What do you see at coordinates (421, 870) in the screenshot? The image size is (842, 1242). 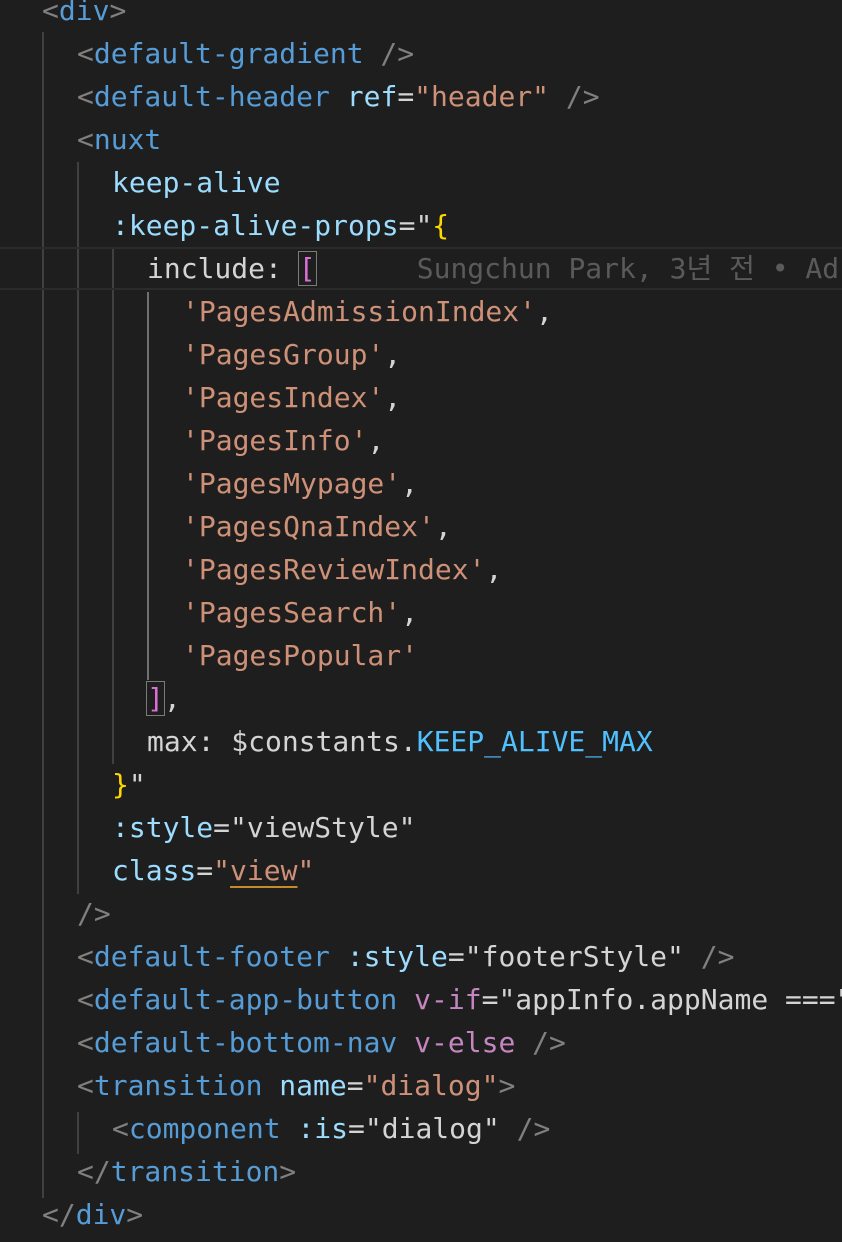 I see `code-line: class="view"` at bounding box center [421, 870].